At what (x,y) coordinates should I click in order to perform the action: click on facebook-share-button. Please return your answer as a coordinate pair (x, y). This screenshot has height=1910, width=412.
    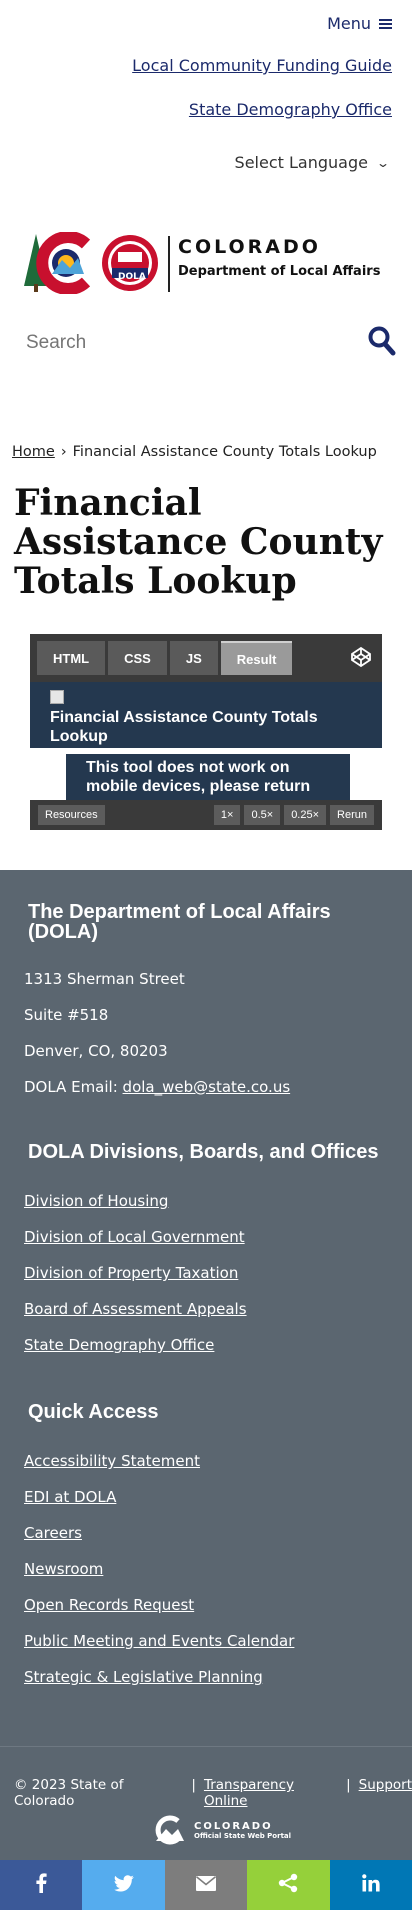
    Looking at the image, I should click on (41, 1885).